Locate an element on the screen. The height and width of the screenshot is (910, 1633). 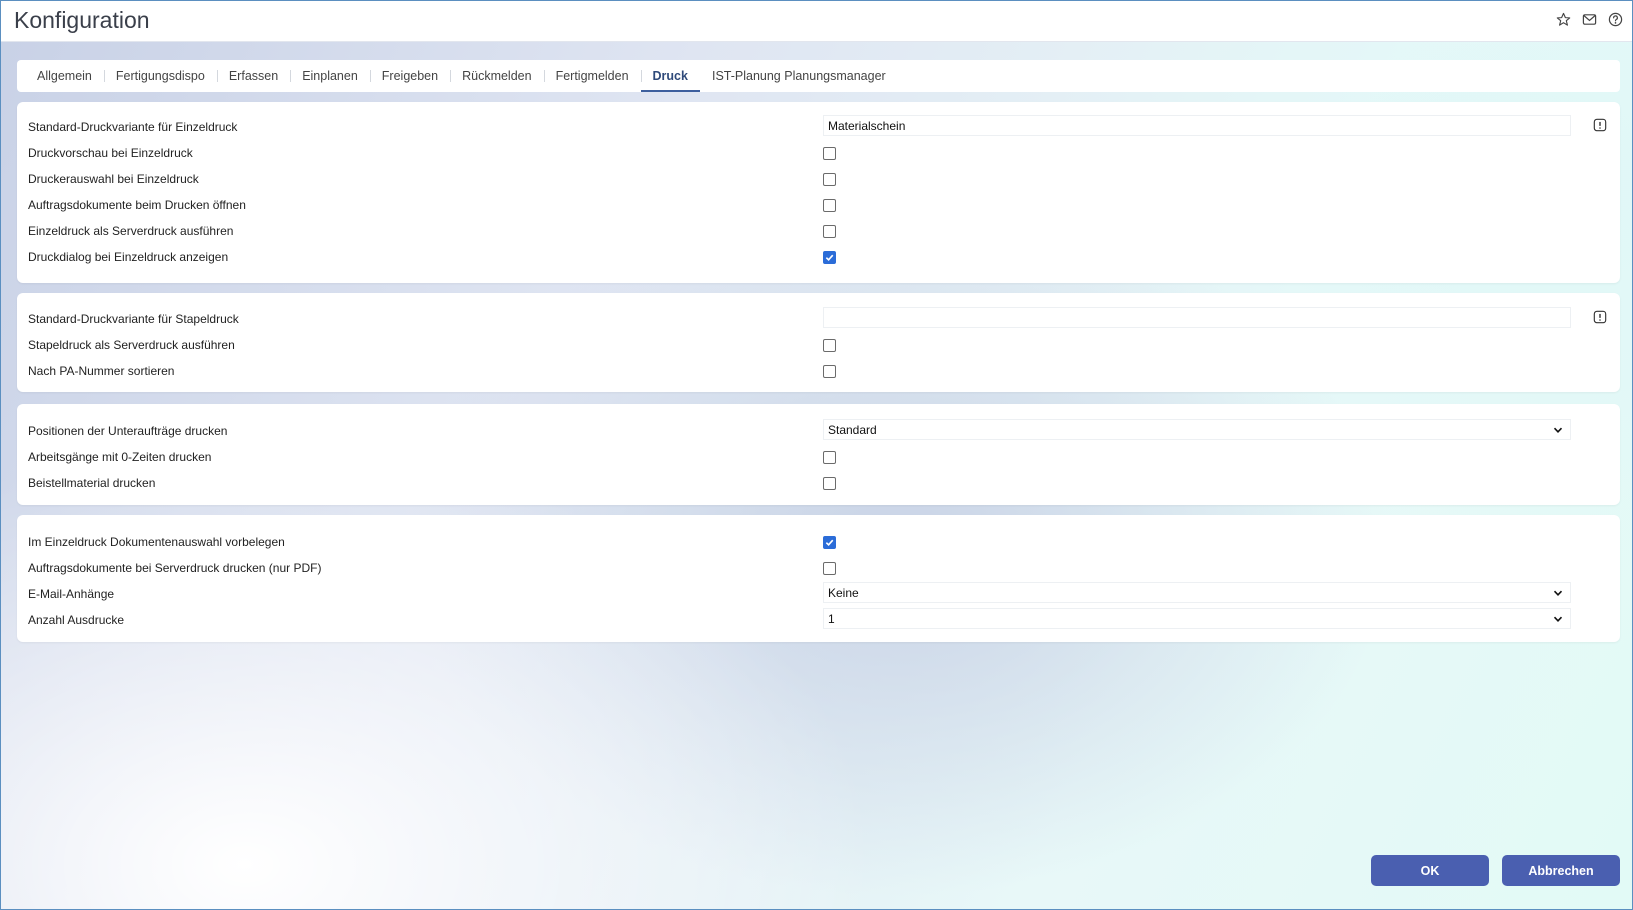
email-anhaenge-label: E-Mail-Anhänge is located at coordinates (71, 594).